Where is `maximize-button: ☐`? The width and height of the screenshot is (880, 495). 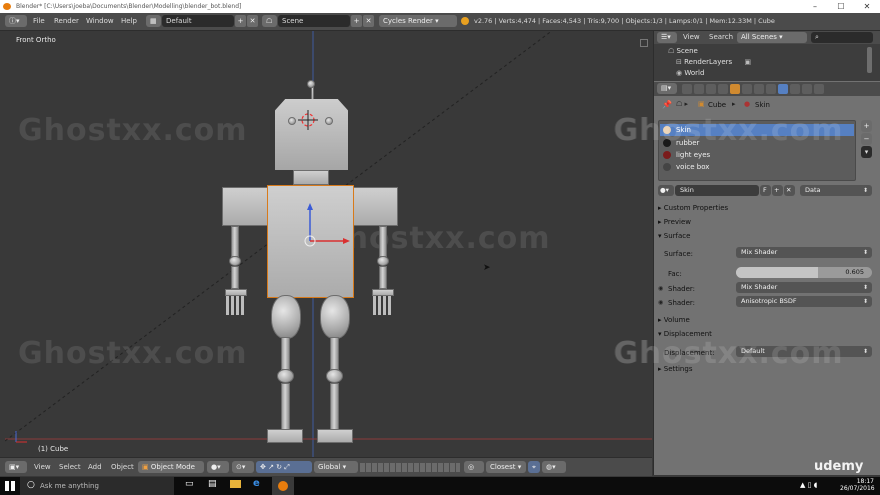
maximize-button: ☐ is located at coordinates (841, 6).